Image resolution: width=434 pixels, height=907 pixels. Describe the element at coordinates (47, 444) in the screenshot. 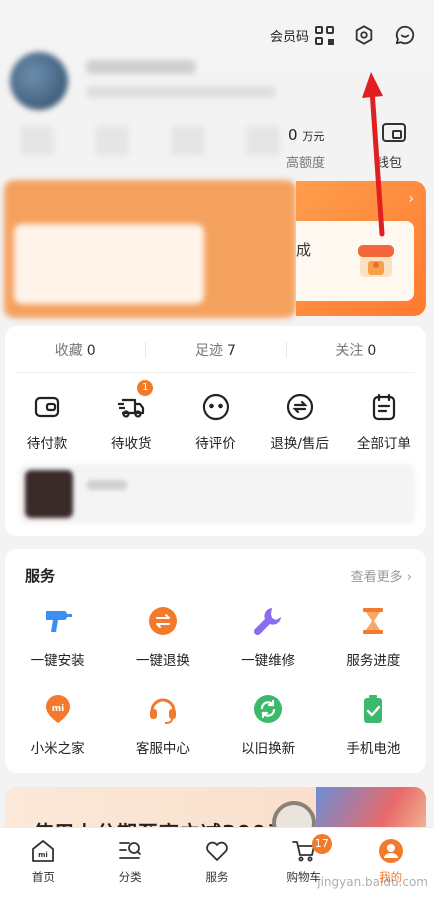

I see `order-label: 待付款` at that location.